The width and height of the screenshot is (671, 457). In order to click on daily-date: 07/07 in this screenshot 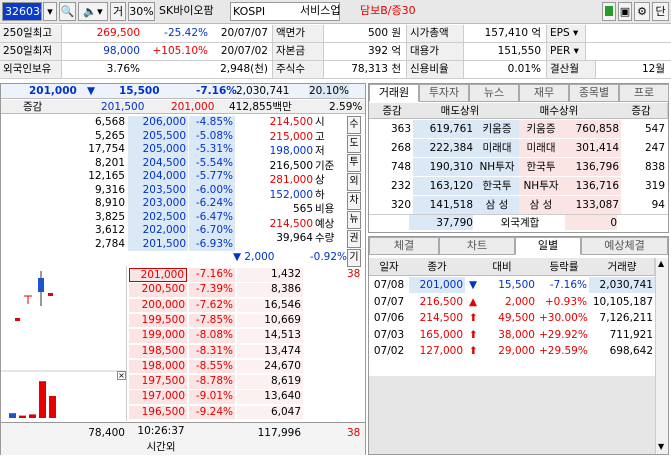, I will do `click(389, 301)`.